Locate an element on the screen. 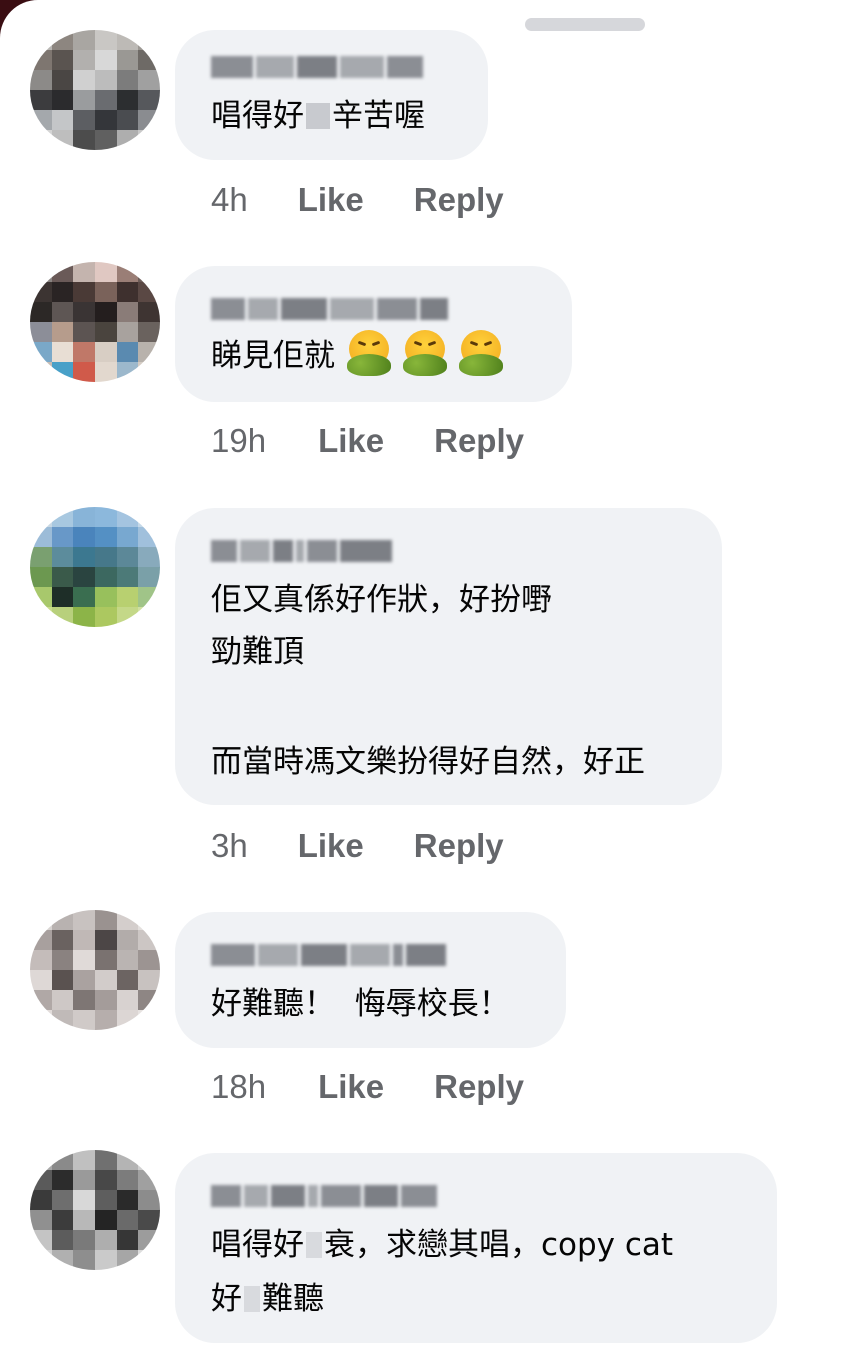  comment-actions: 19h Like Reply is located at coordinates (367, 441).